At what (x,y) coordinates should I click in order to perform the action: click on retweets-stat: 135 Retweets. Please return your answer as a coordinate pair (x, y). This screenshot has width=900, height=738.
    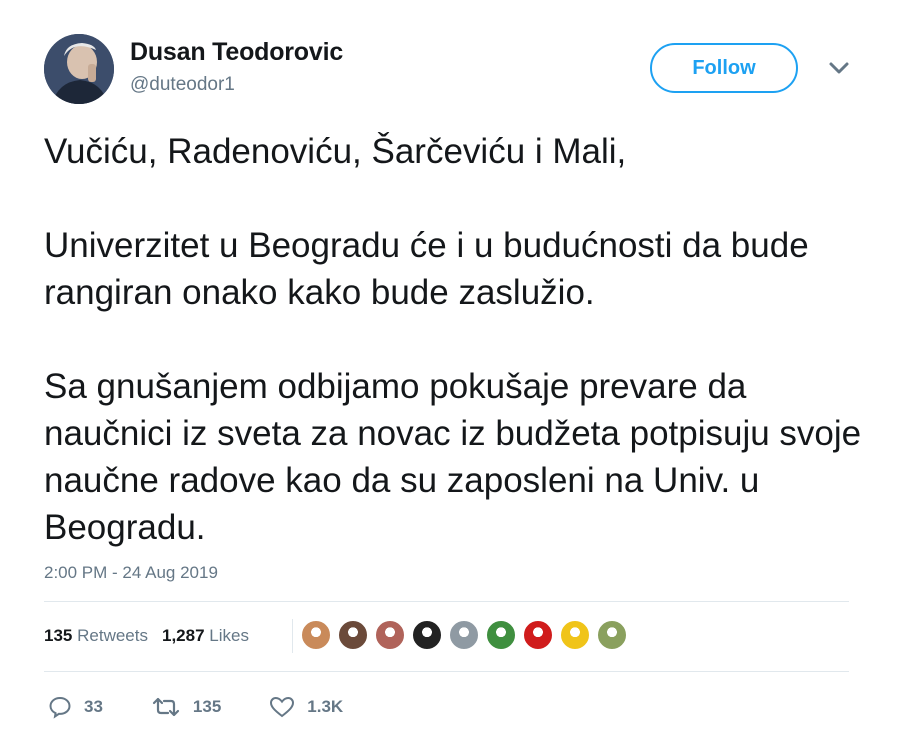
    Looking at the image, I should click on (96, 636).